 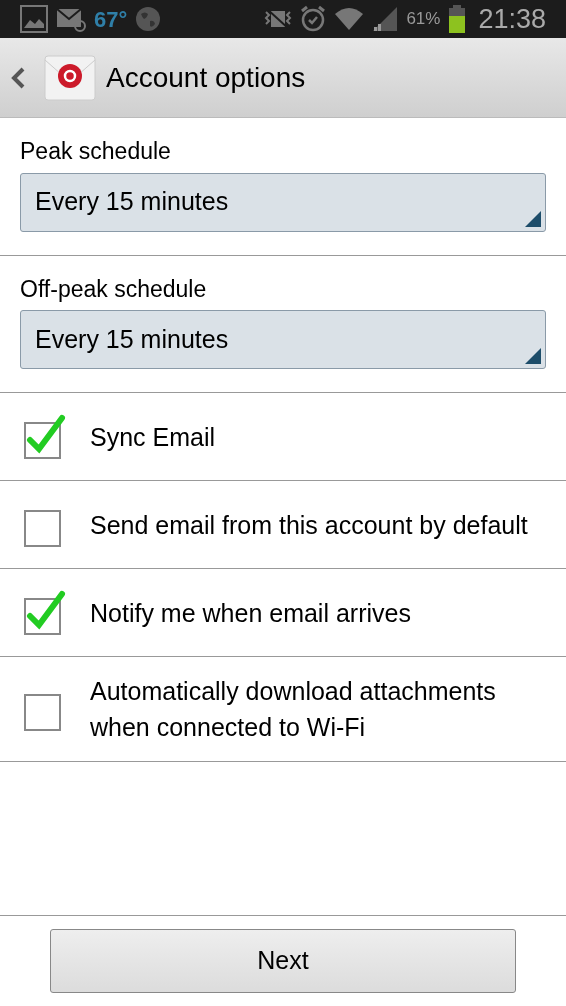 I want to click on signal-icon, so click(x=385, y=19).